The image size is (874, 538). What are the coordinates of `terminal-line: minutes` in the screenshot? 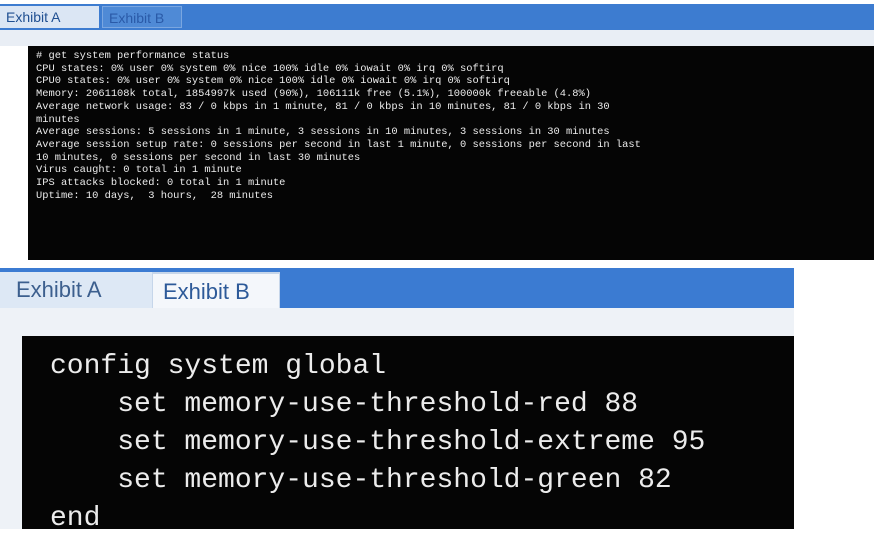 It's located at (58, 119).